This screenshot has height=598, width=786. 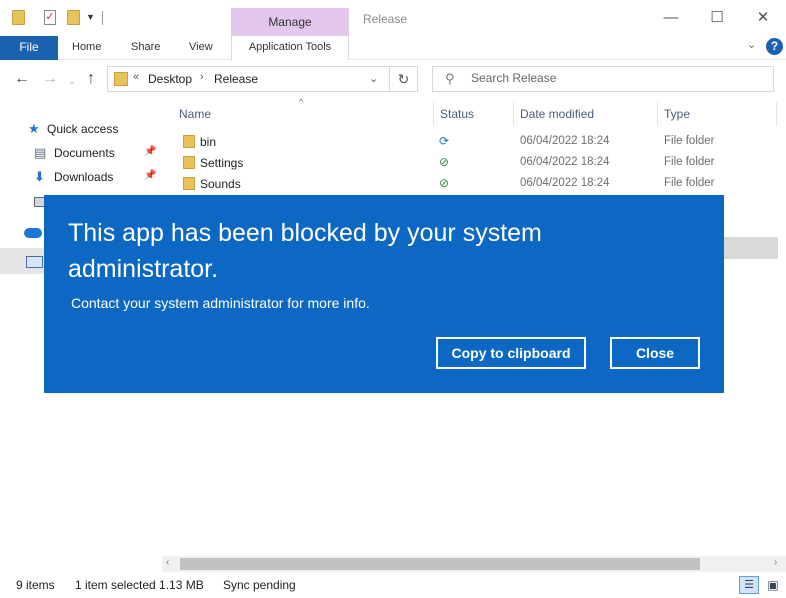 What do you see at coordinates (290, 48) in the screenshot?
I see `tab-application-tools: Application Tools` at bounding box center [290, 48].